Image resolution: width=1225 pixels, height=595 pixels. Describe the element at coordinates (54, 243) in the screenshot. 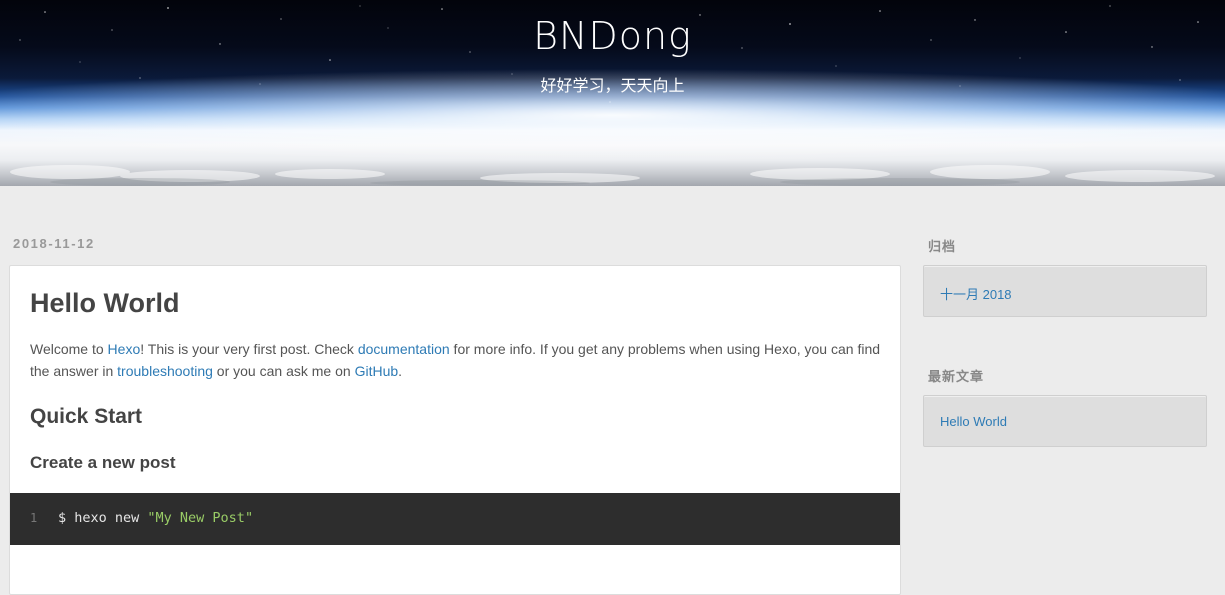

I see `post-date: 2018-11-12` at that location.